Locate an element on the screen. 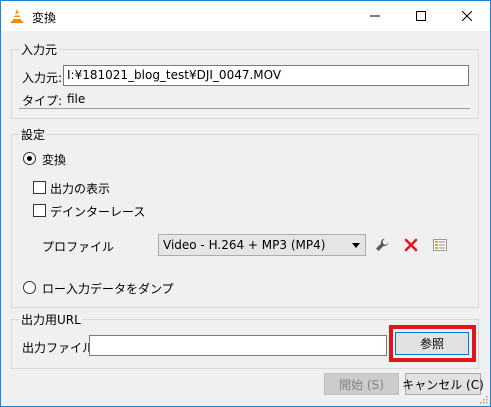 This screenshot has width=491, height=407. close-button is located at coordinates (467, 16).